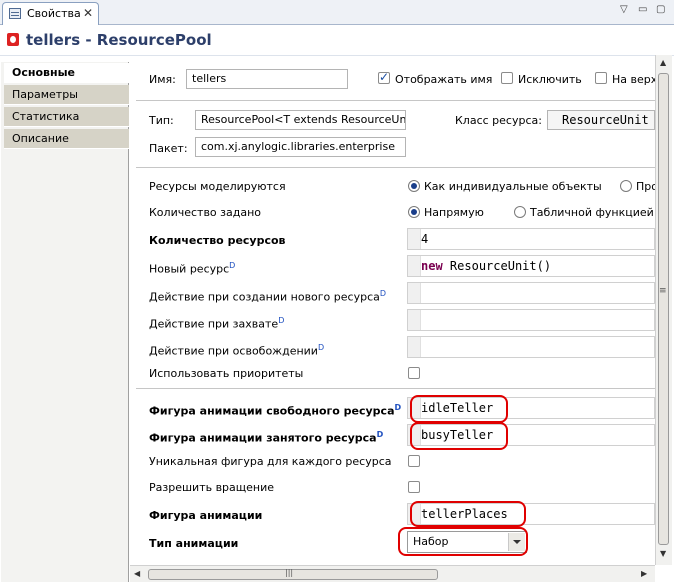 This screenshot has width=674, height=584. Describe the element at coordinates (513, 186) in the screenshot. I see `individual-objects-label: Как индивидуальные объекты` at that location.